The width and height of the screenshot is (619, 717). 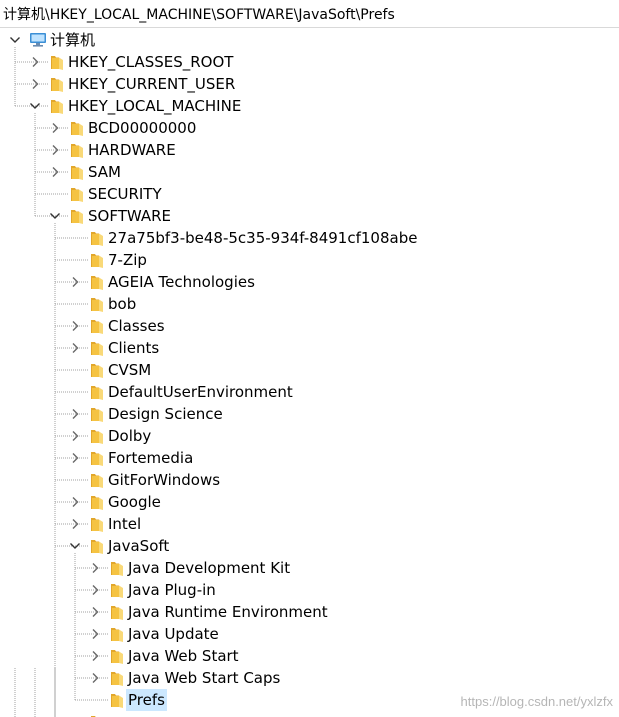 I want to click on tree-node: SECURITY, so click(x=300, y=194).